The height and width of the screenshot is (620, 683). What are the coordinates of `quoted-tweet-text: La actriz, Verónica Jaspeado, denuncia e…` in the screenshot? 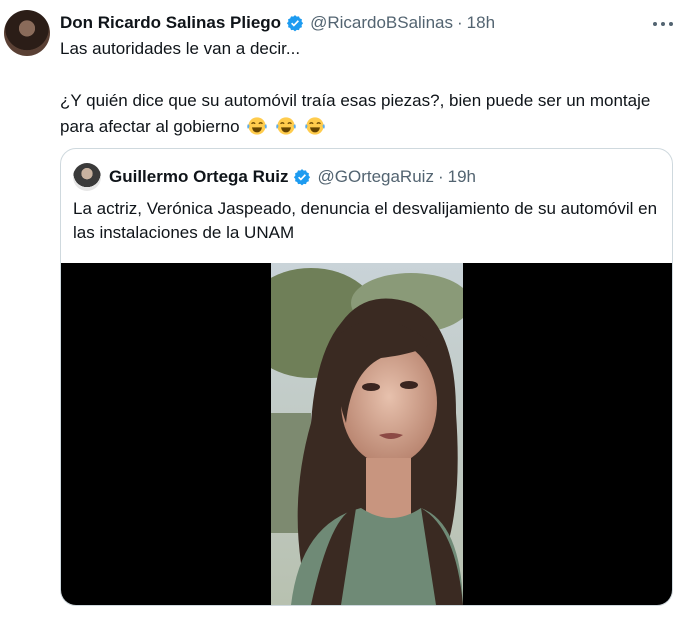 It's located at (365, 220).